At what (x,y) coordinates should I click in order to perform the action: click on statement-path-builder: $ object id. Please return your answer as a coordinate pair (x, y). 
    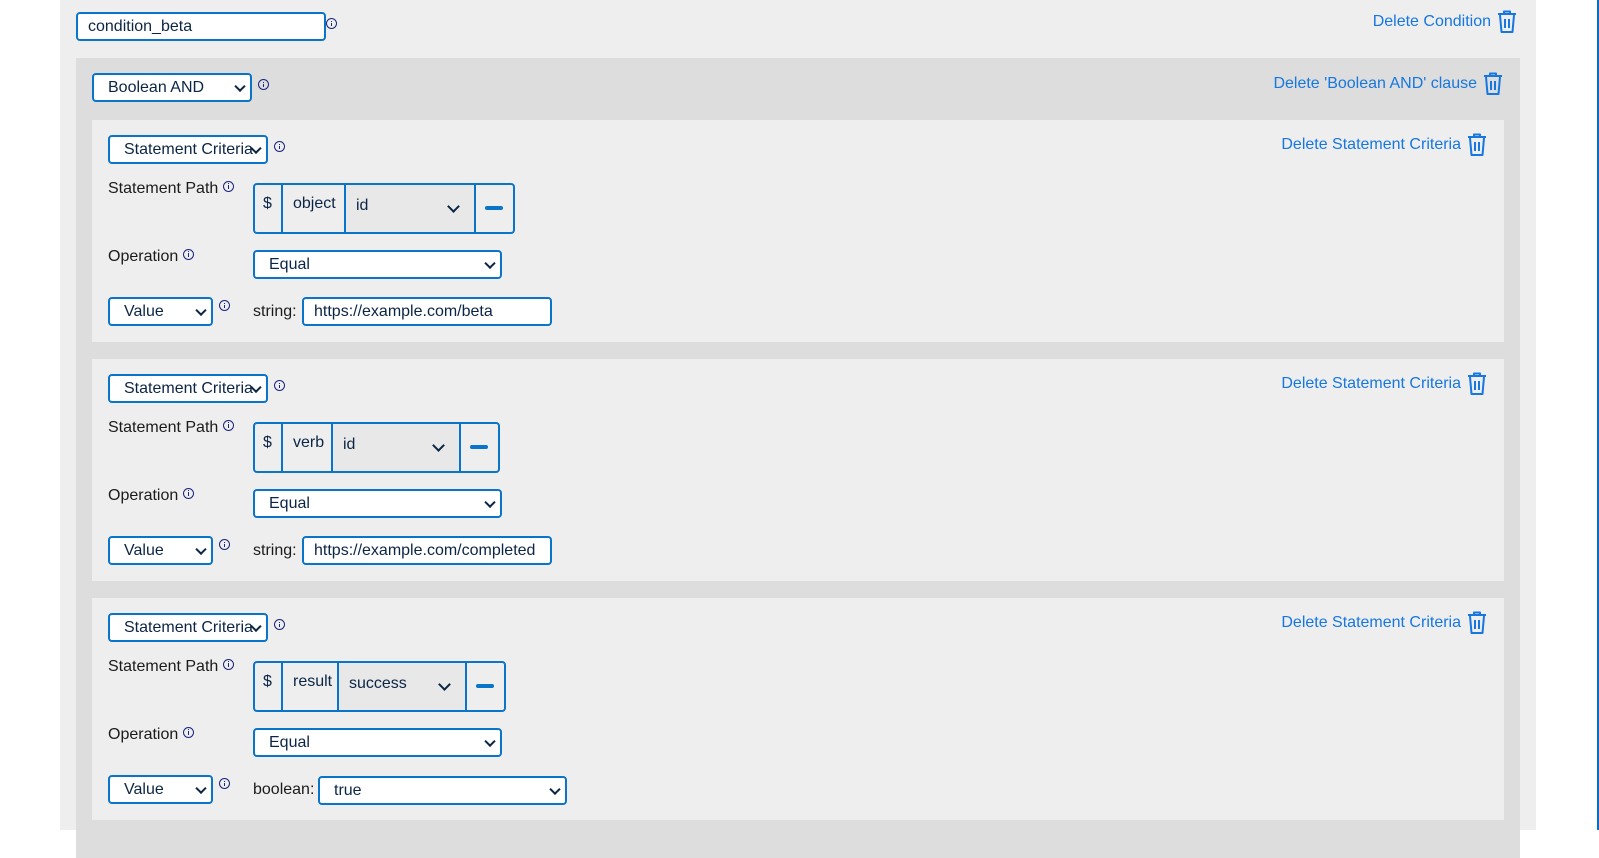
    Looking at the image, I should click on (384, 208).